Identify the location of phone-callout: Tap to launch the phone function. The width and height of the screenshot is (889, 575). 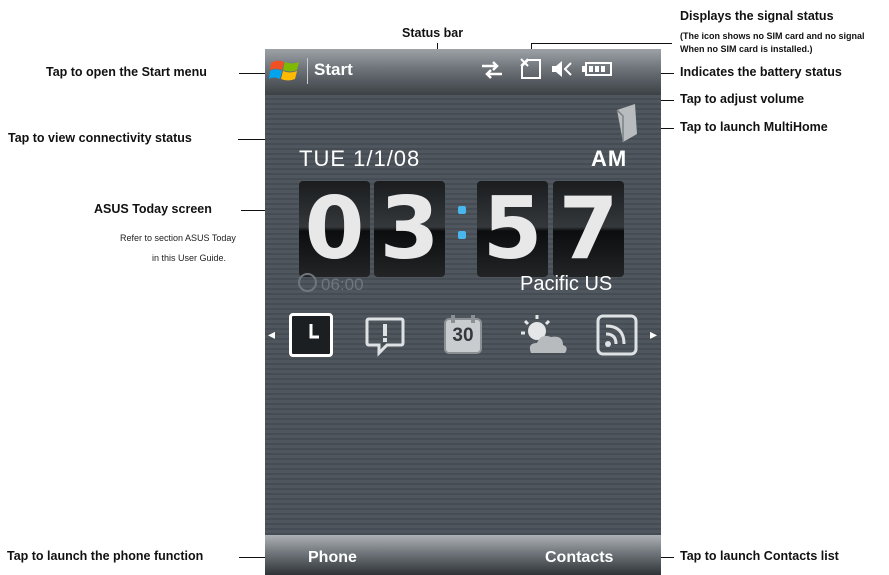
(105, 556).